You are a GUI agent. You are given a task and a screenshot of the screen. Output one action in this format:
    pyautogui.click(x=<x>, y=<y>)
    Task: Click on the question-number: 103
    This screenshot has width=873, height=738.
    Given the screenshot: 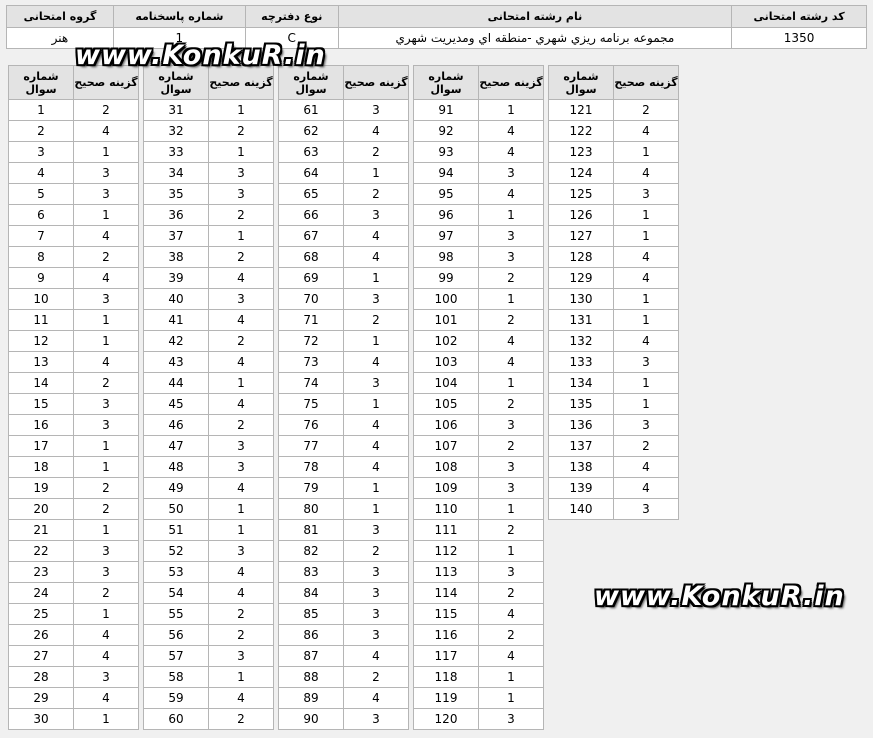 What is the action you would take?
    pyautogui.click(x=446, y=362)
    